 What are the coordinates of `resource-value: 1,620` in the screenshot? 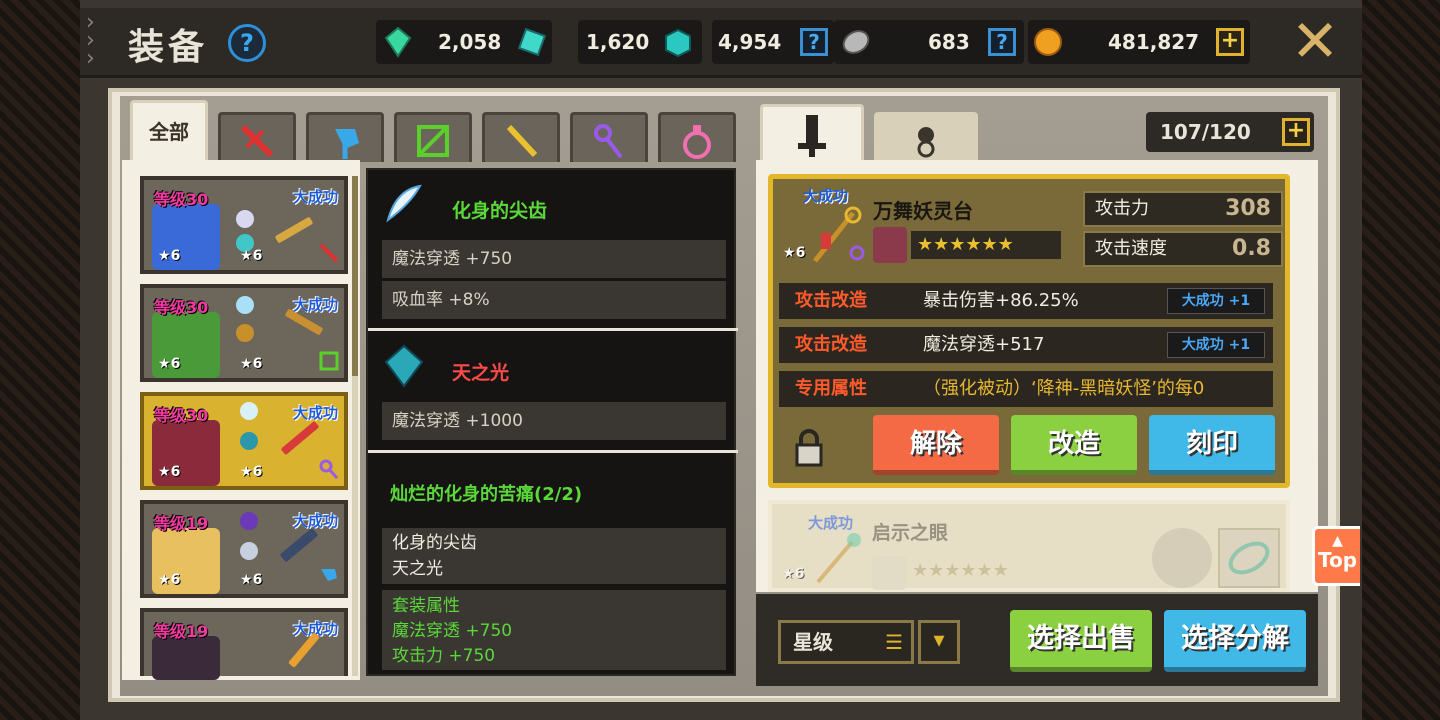 It's located at (618, 42).